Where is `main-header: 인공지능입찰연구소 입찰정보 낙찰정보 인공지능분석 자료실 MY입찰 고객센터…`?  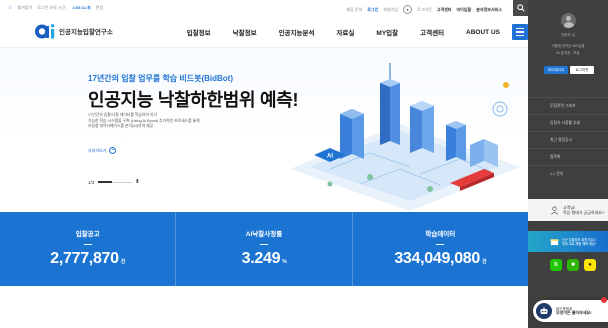
main-header: 인공지능입찰연구소 입찰정보 낙찰정보 인공지능분석 자료실 MY입찰 고객센터… is located at coordinates (264, 32).